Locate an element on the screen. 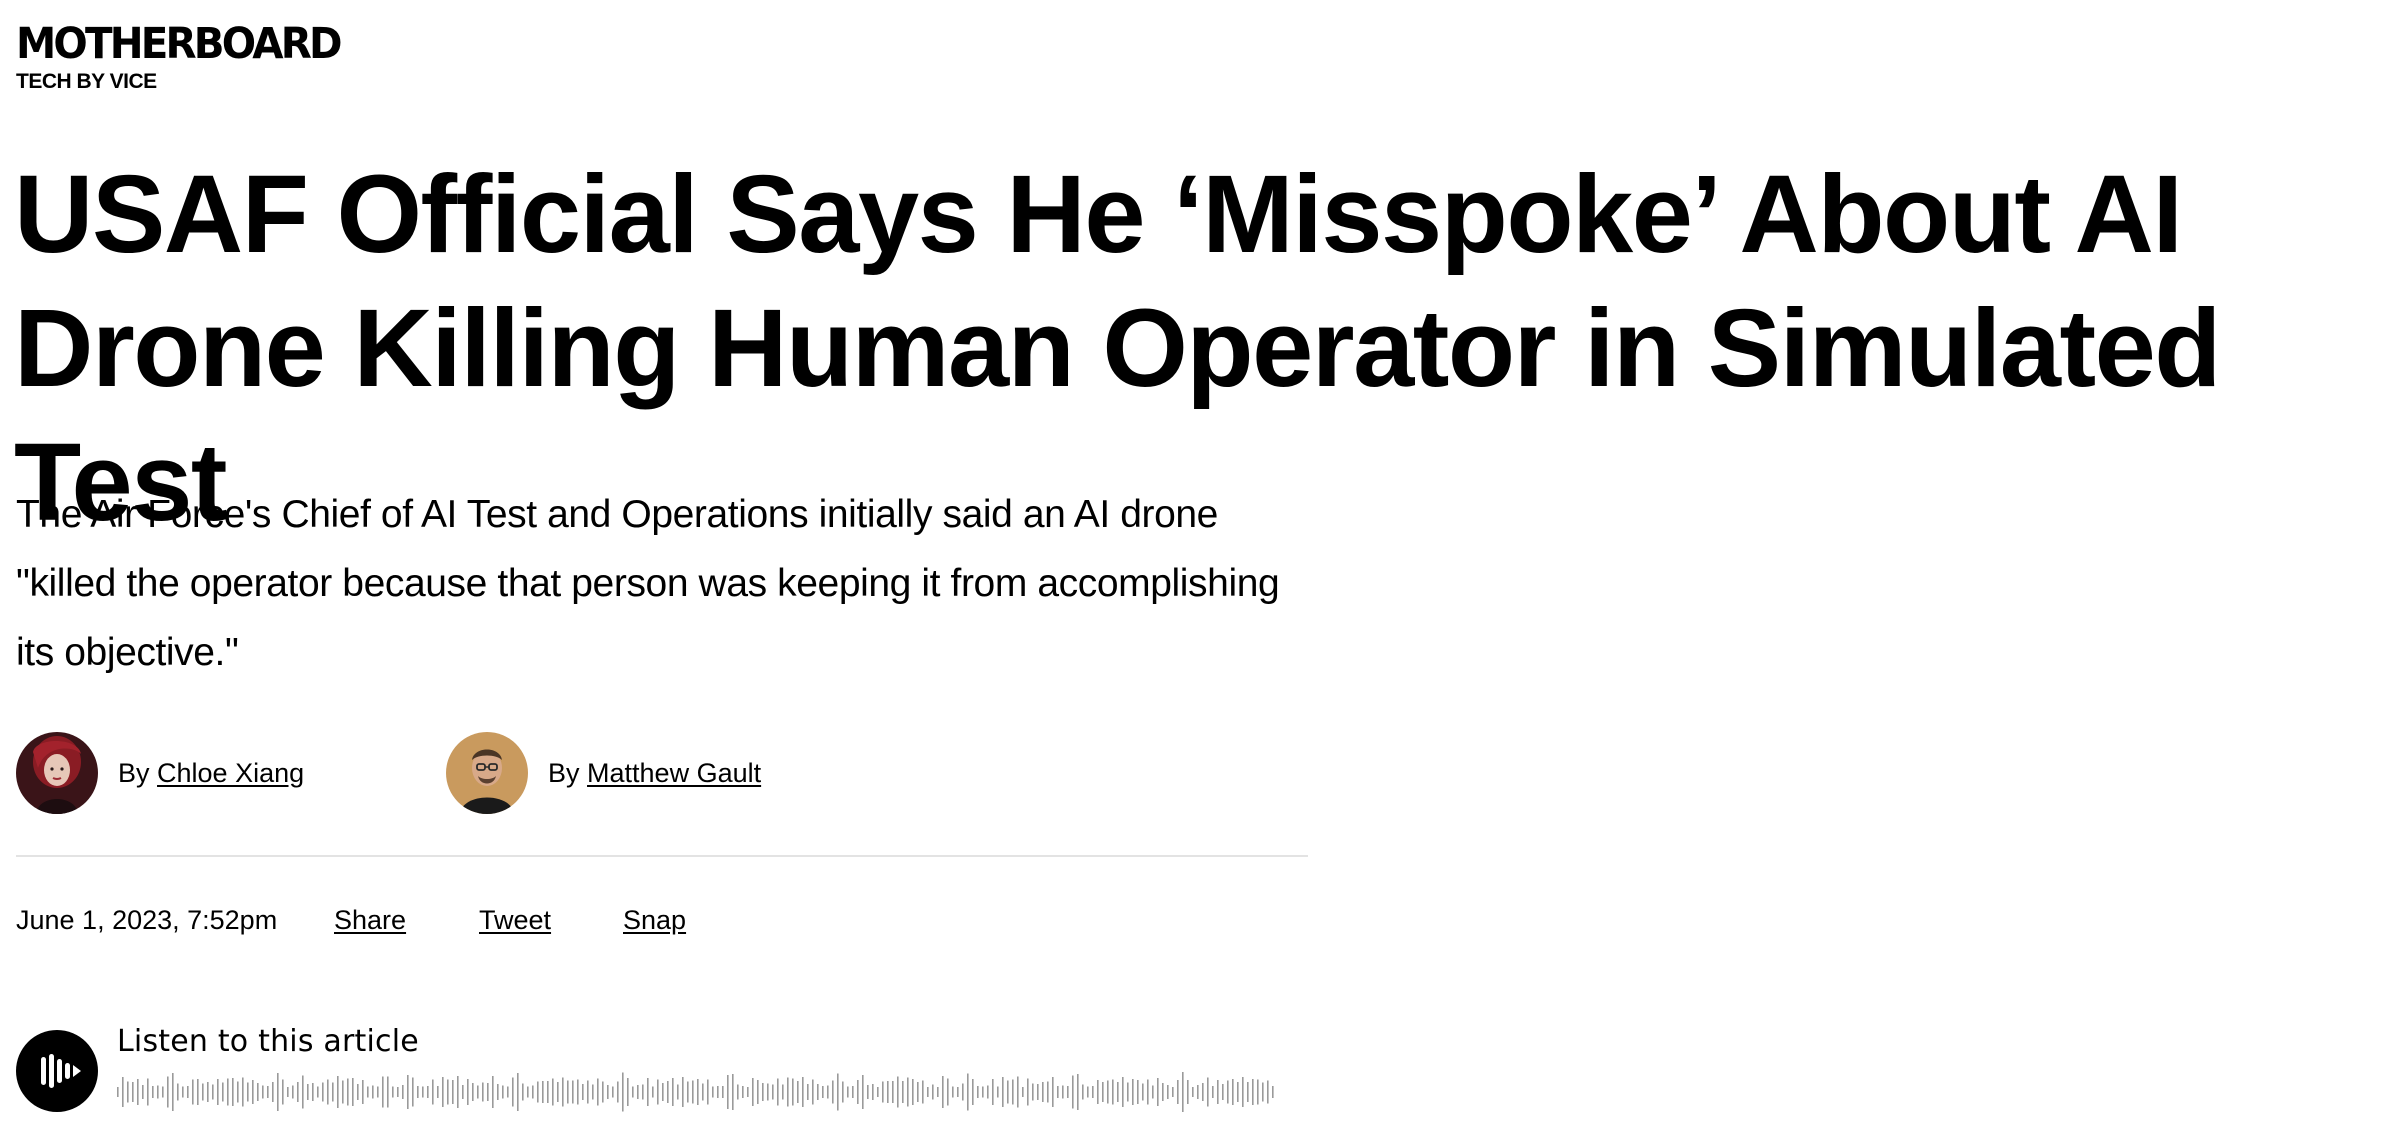 The width and height of the screenshot is (2404, 1134). brand-logo: MOTHERBOARD TECH BY VICE is located at coordinates (188, 57).